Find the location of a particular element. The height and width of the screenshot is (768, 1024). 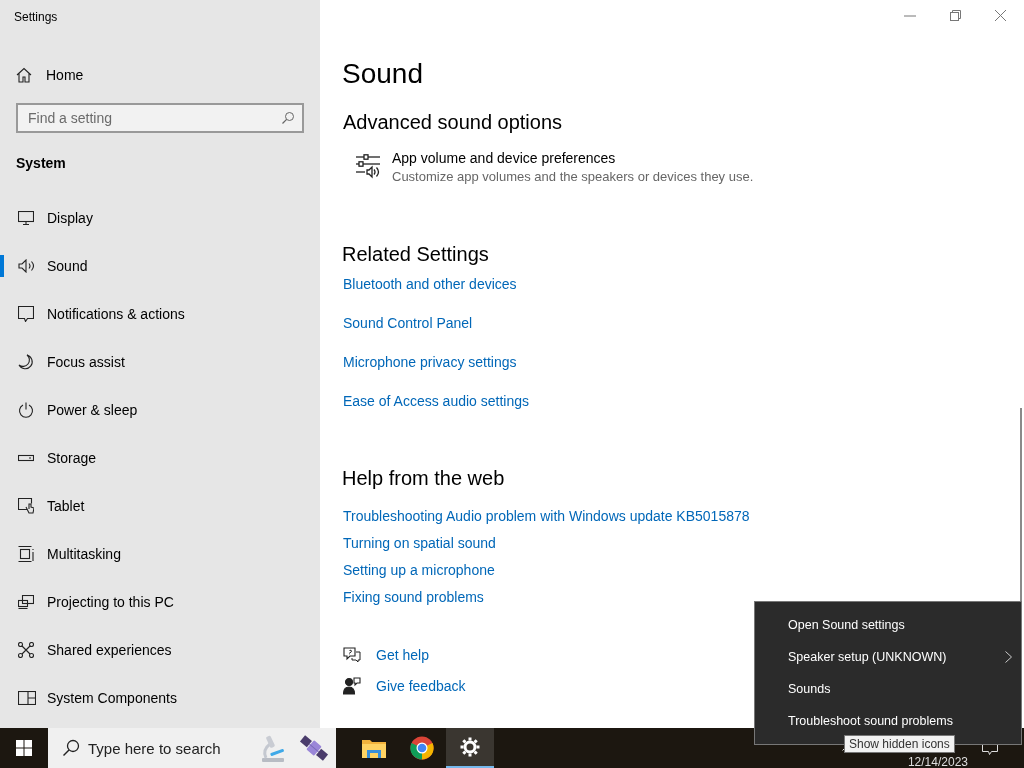

home-icon is located at coordinates (24, 75).